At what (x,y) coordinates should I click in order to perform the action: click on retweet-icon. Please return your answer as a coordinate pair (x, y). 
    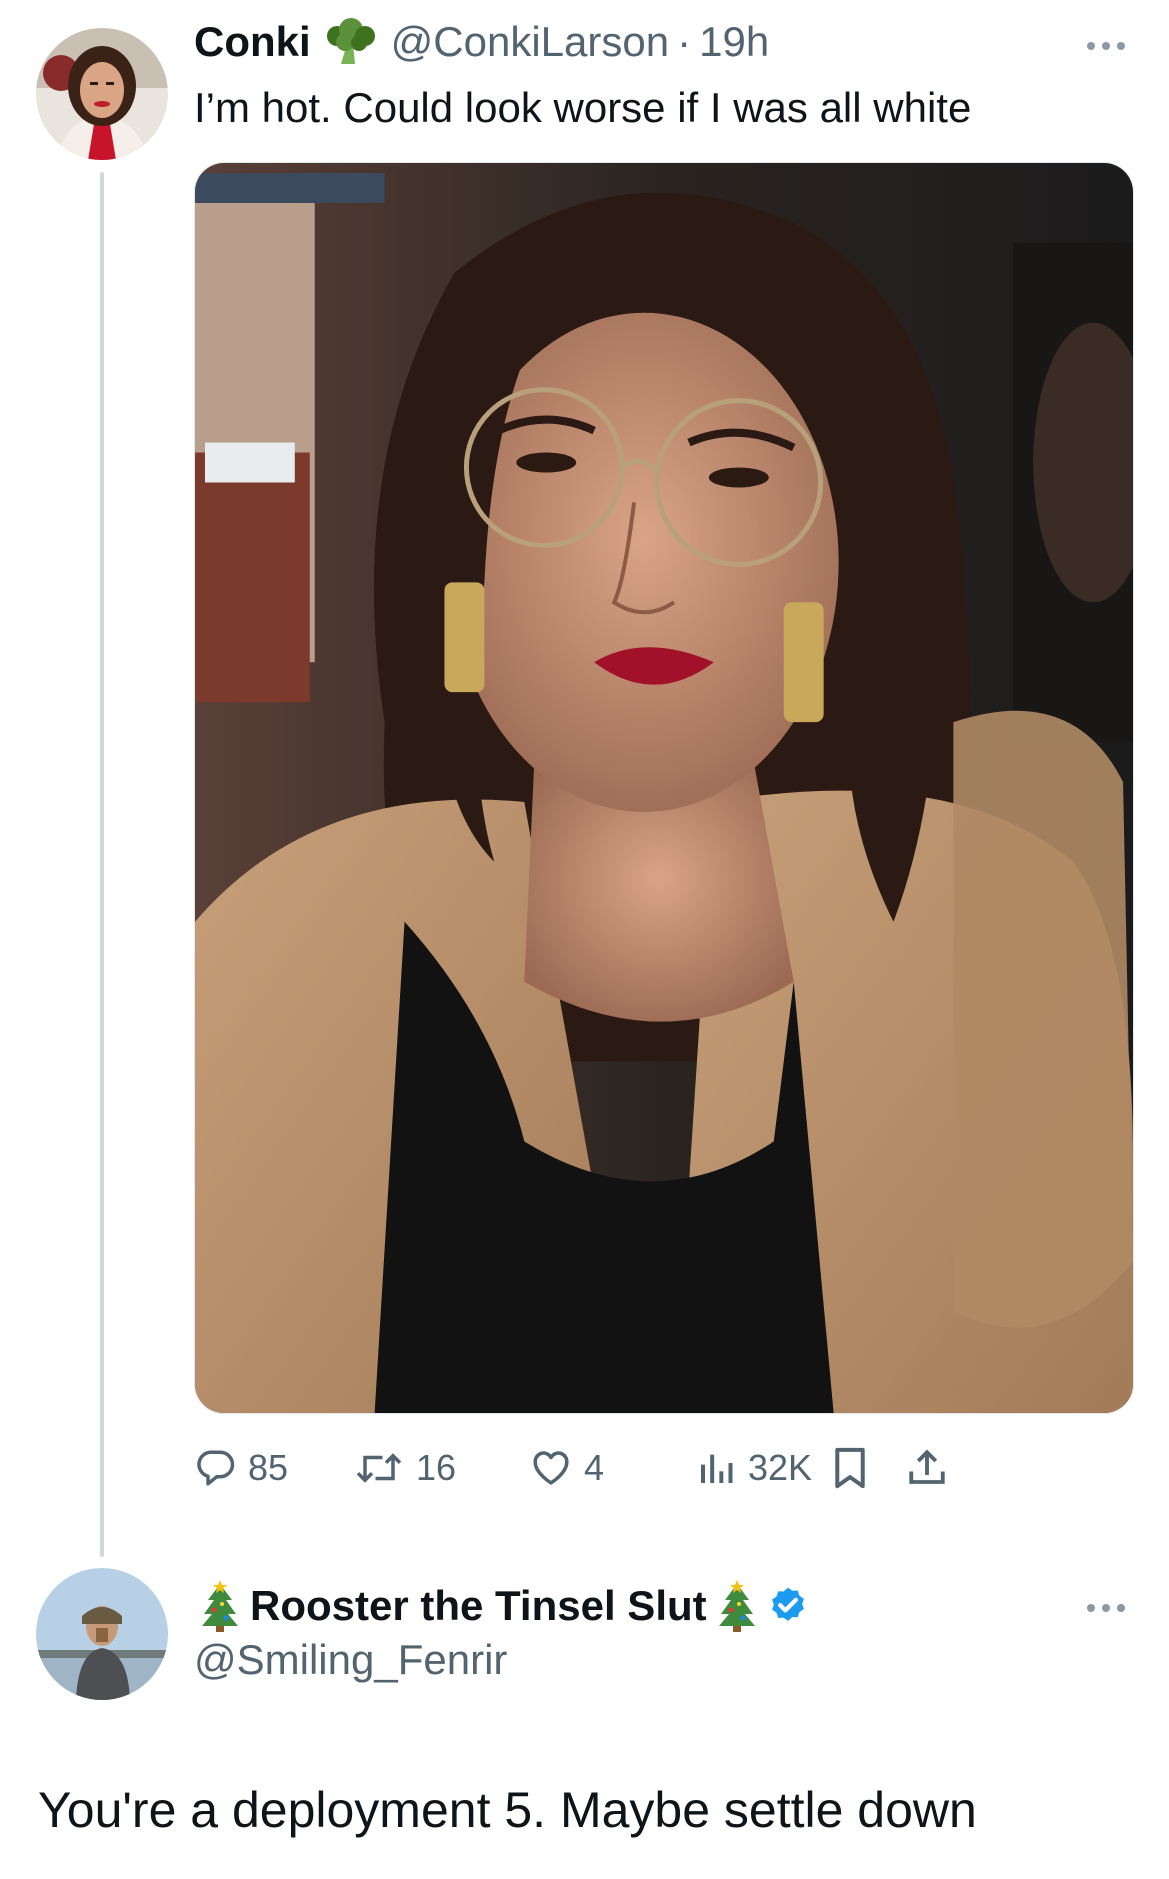
    Looking at the image, I should click on (379, 1468).